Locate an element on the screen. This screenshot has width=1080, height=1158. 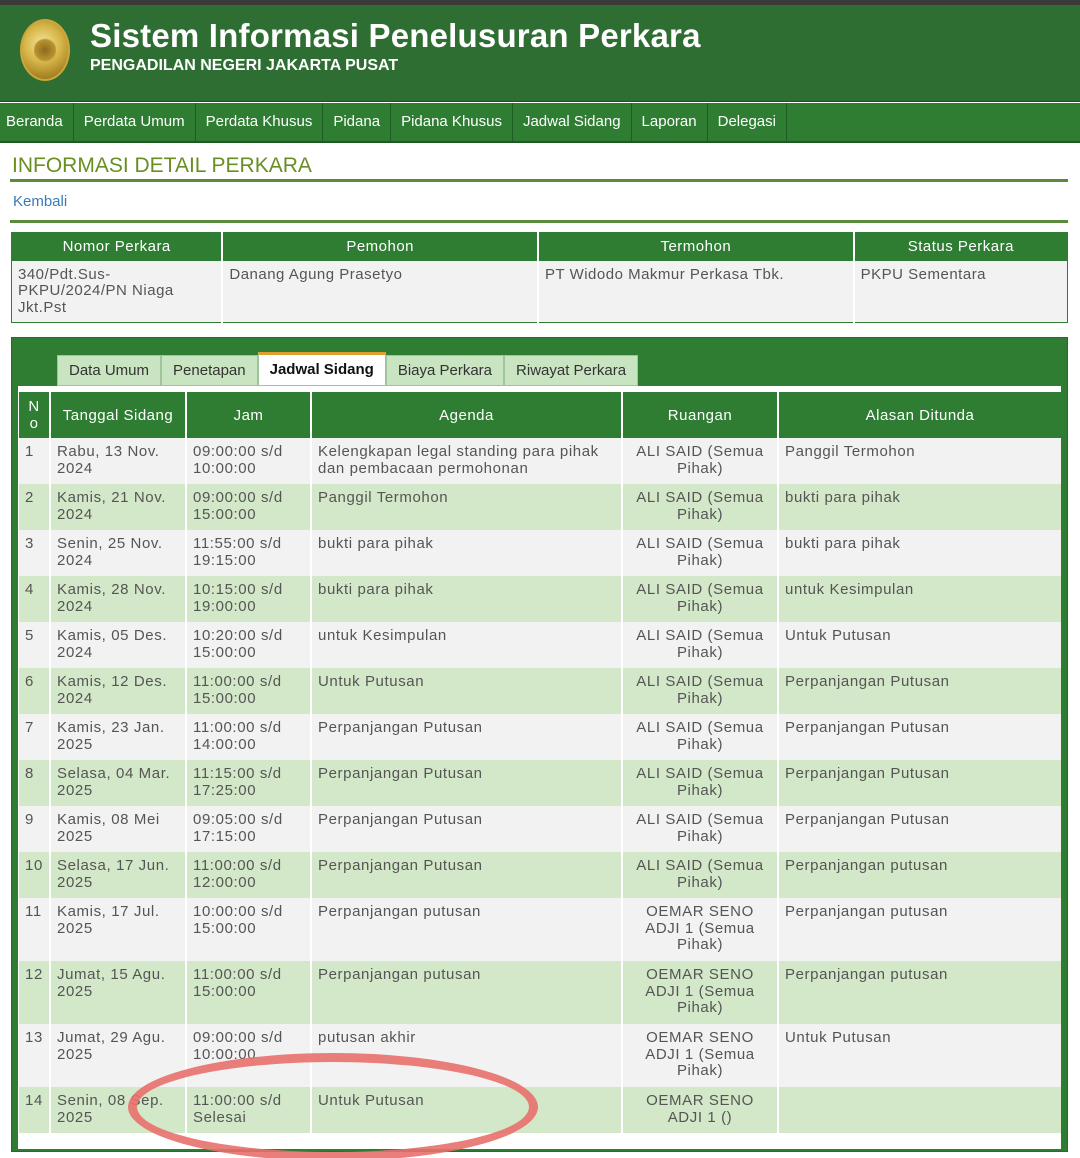
cell-tanggal: Kamis, 28 Nov. 2024 is located at coordinates (118, 599).